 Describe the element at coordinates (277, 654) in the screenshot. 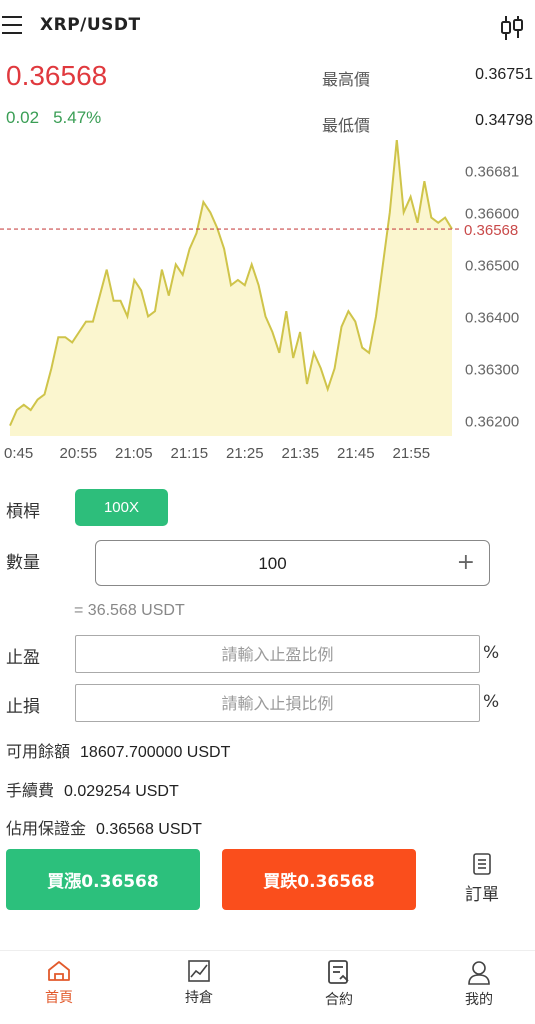

I see `take-profit-input` at that location.